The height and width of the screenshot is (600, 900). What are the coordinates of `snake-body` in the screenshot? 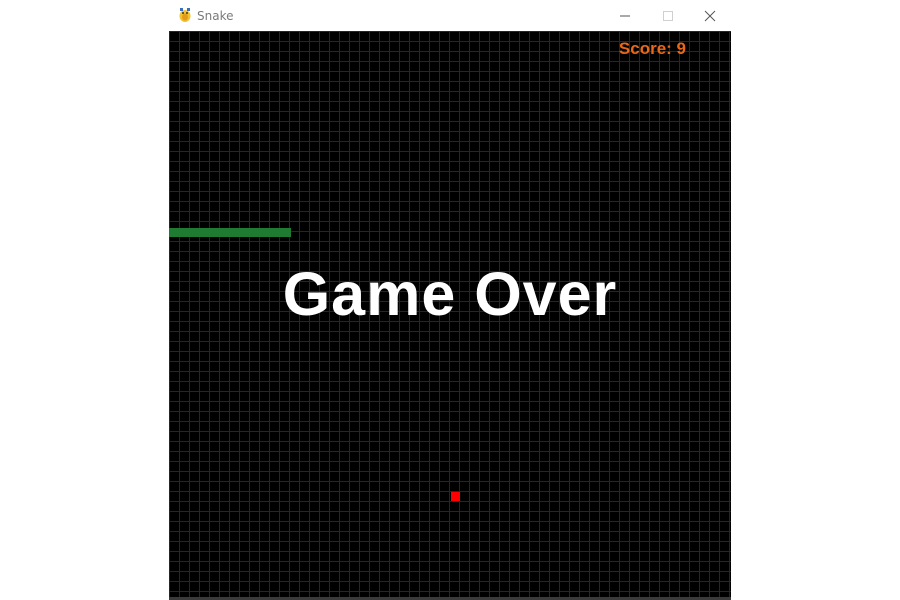 It's located at (230, 232).